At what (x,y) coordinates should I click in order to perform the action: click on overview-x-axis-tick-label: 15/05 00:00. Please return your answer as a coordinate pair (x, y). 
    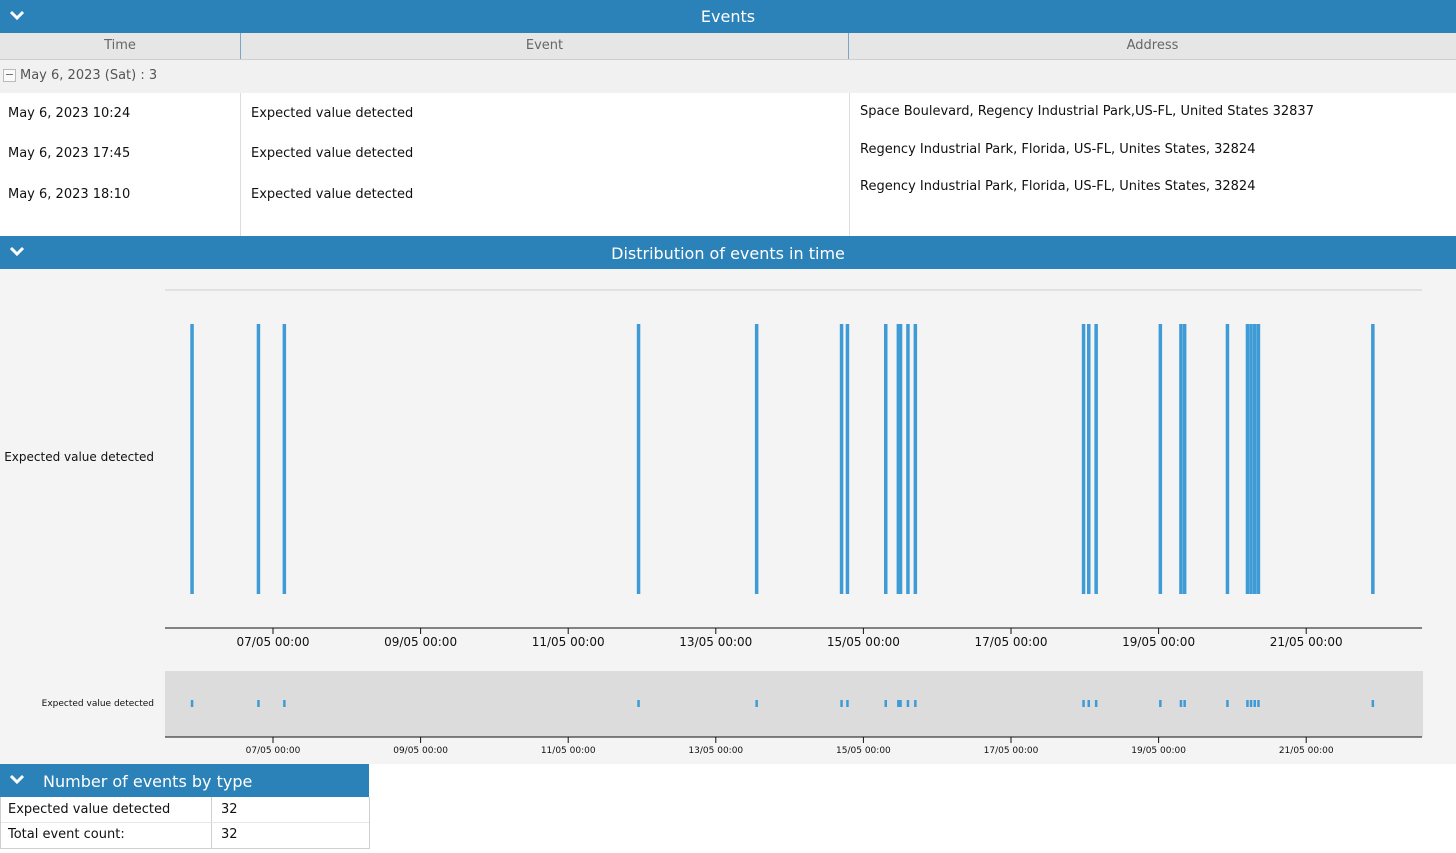
    Looking at the image, I should click on (863, 751).